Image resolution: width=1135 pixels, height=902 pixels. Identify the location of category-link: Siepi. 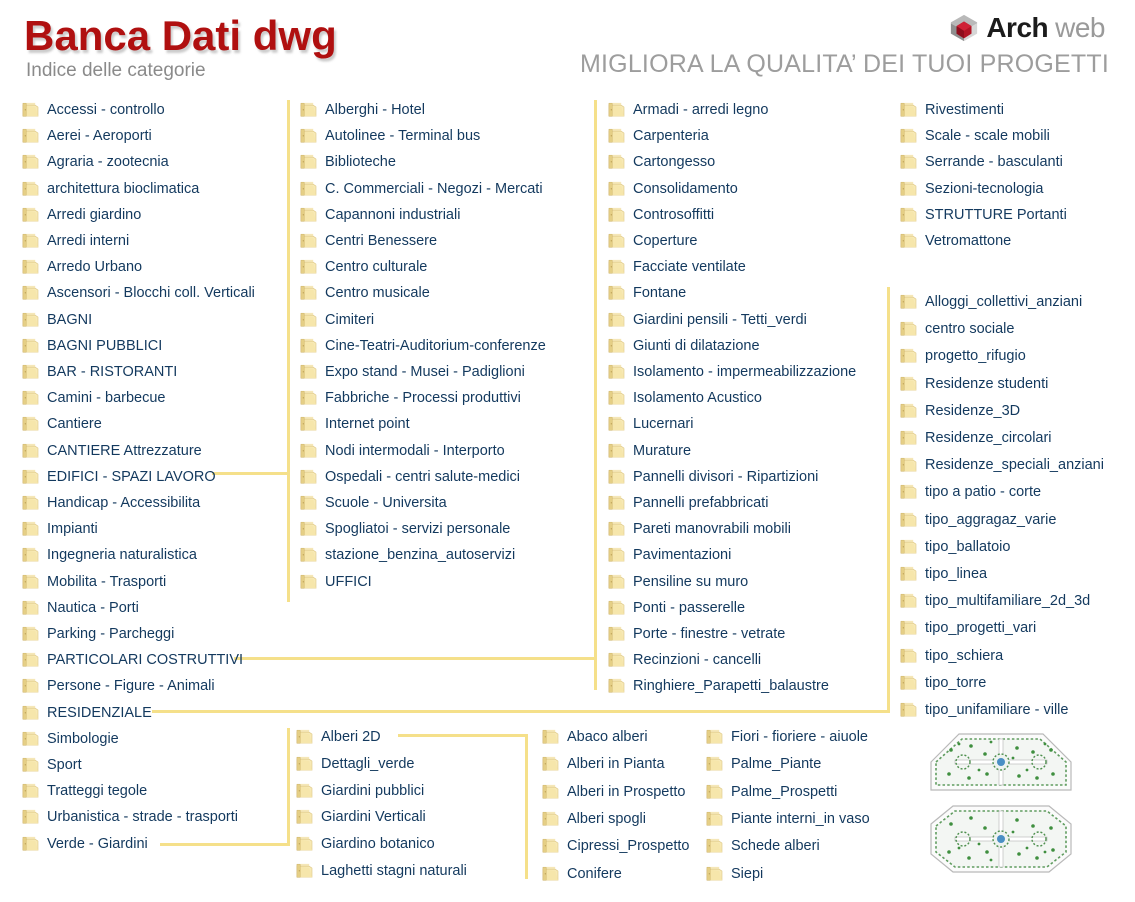
(734, 874).